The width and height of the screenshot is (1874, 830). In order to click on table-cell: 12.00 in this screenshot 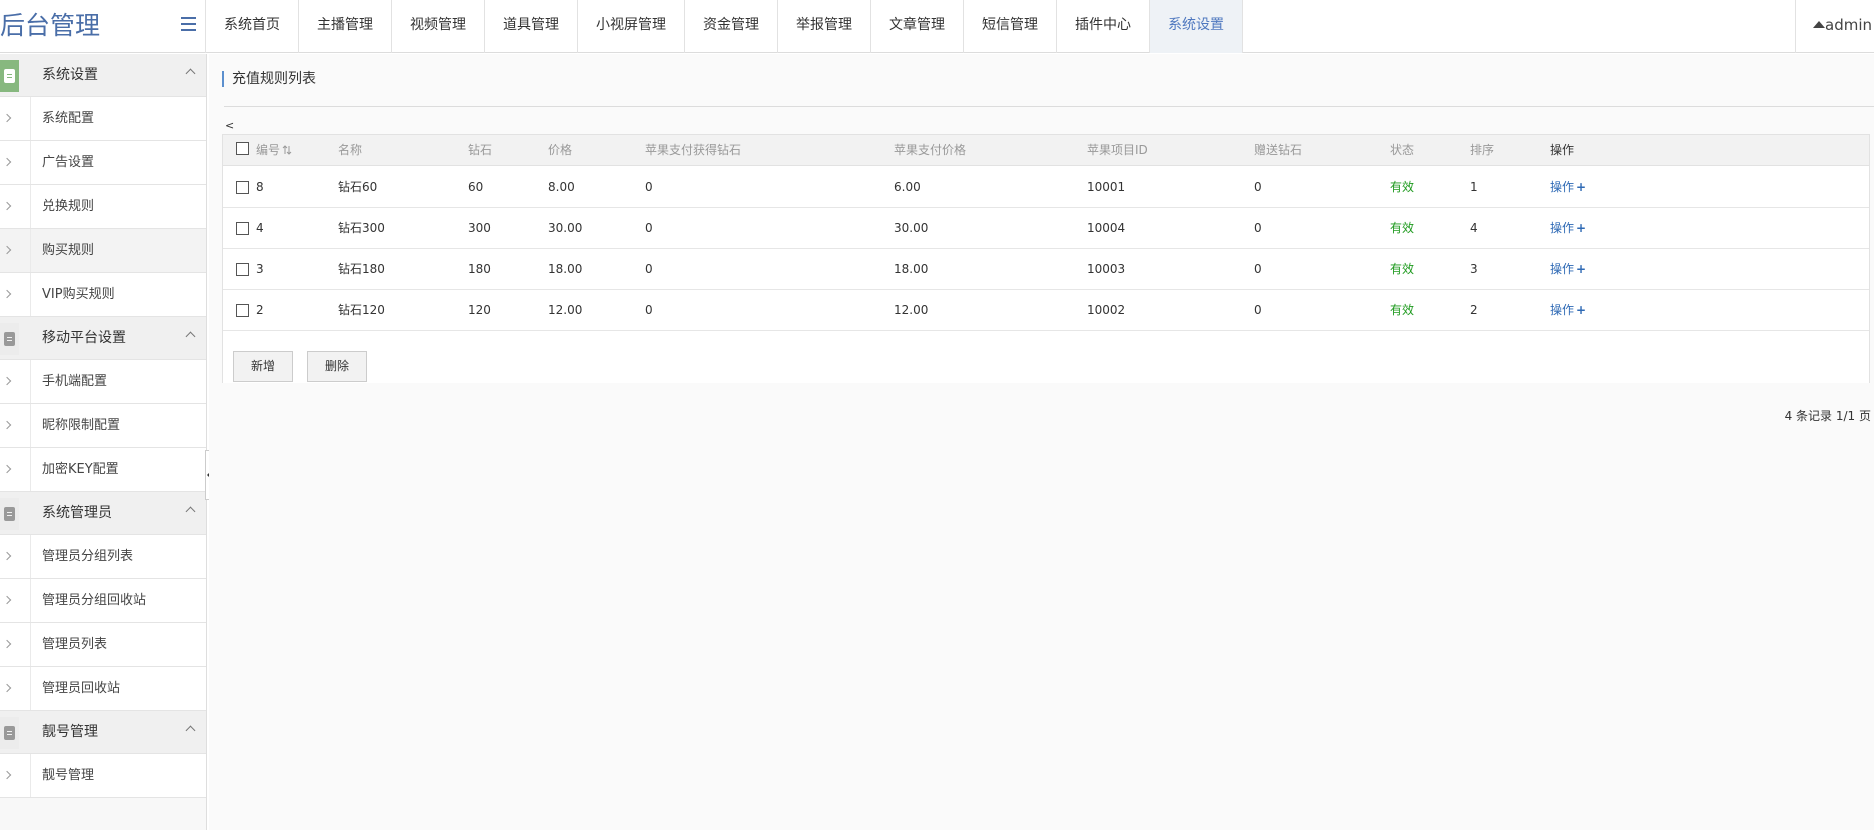, I will do `click(911, 310)`.